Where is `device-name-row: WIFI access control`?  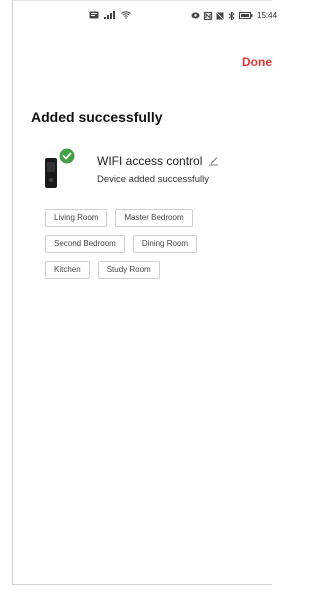
device-name-row: WIFI access control is located at coordinates (158, 161).